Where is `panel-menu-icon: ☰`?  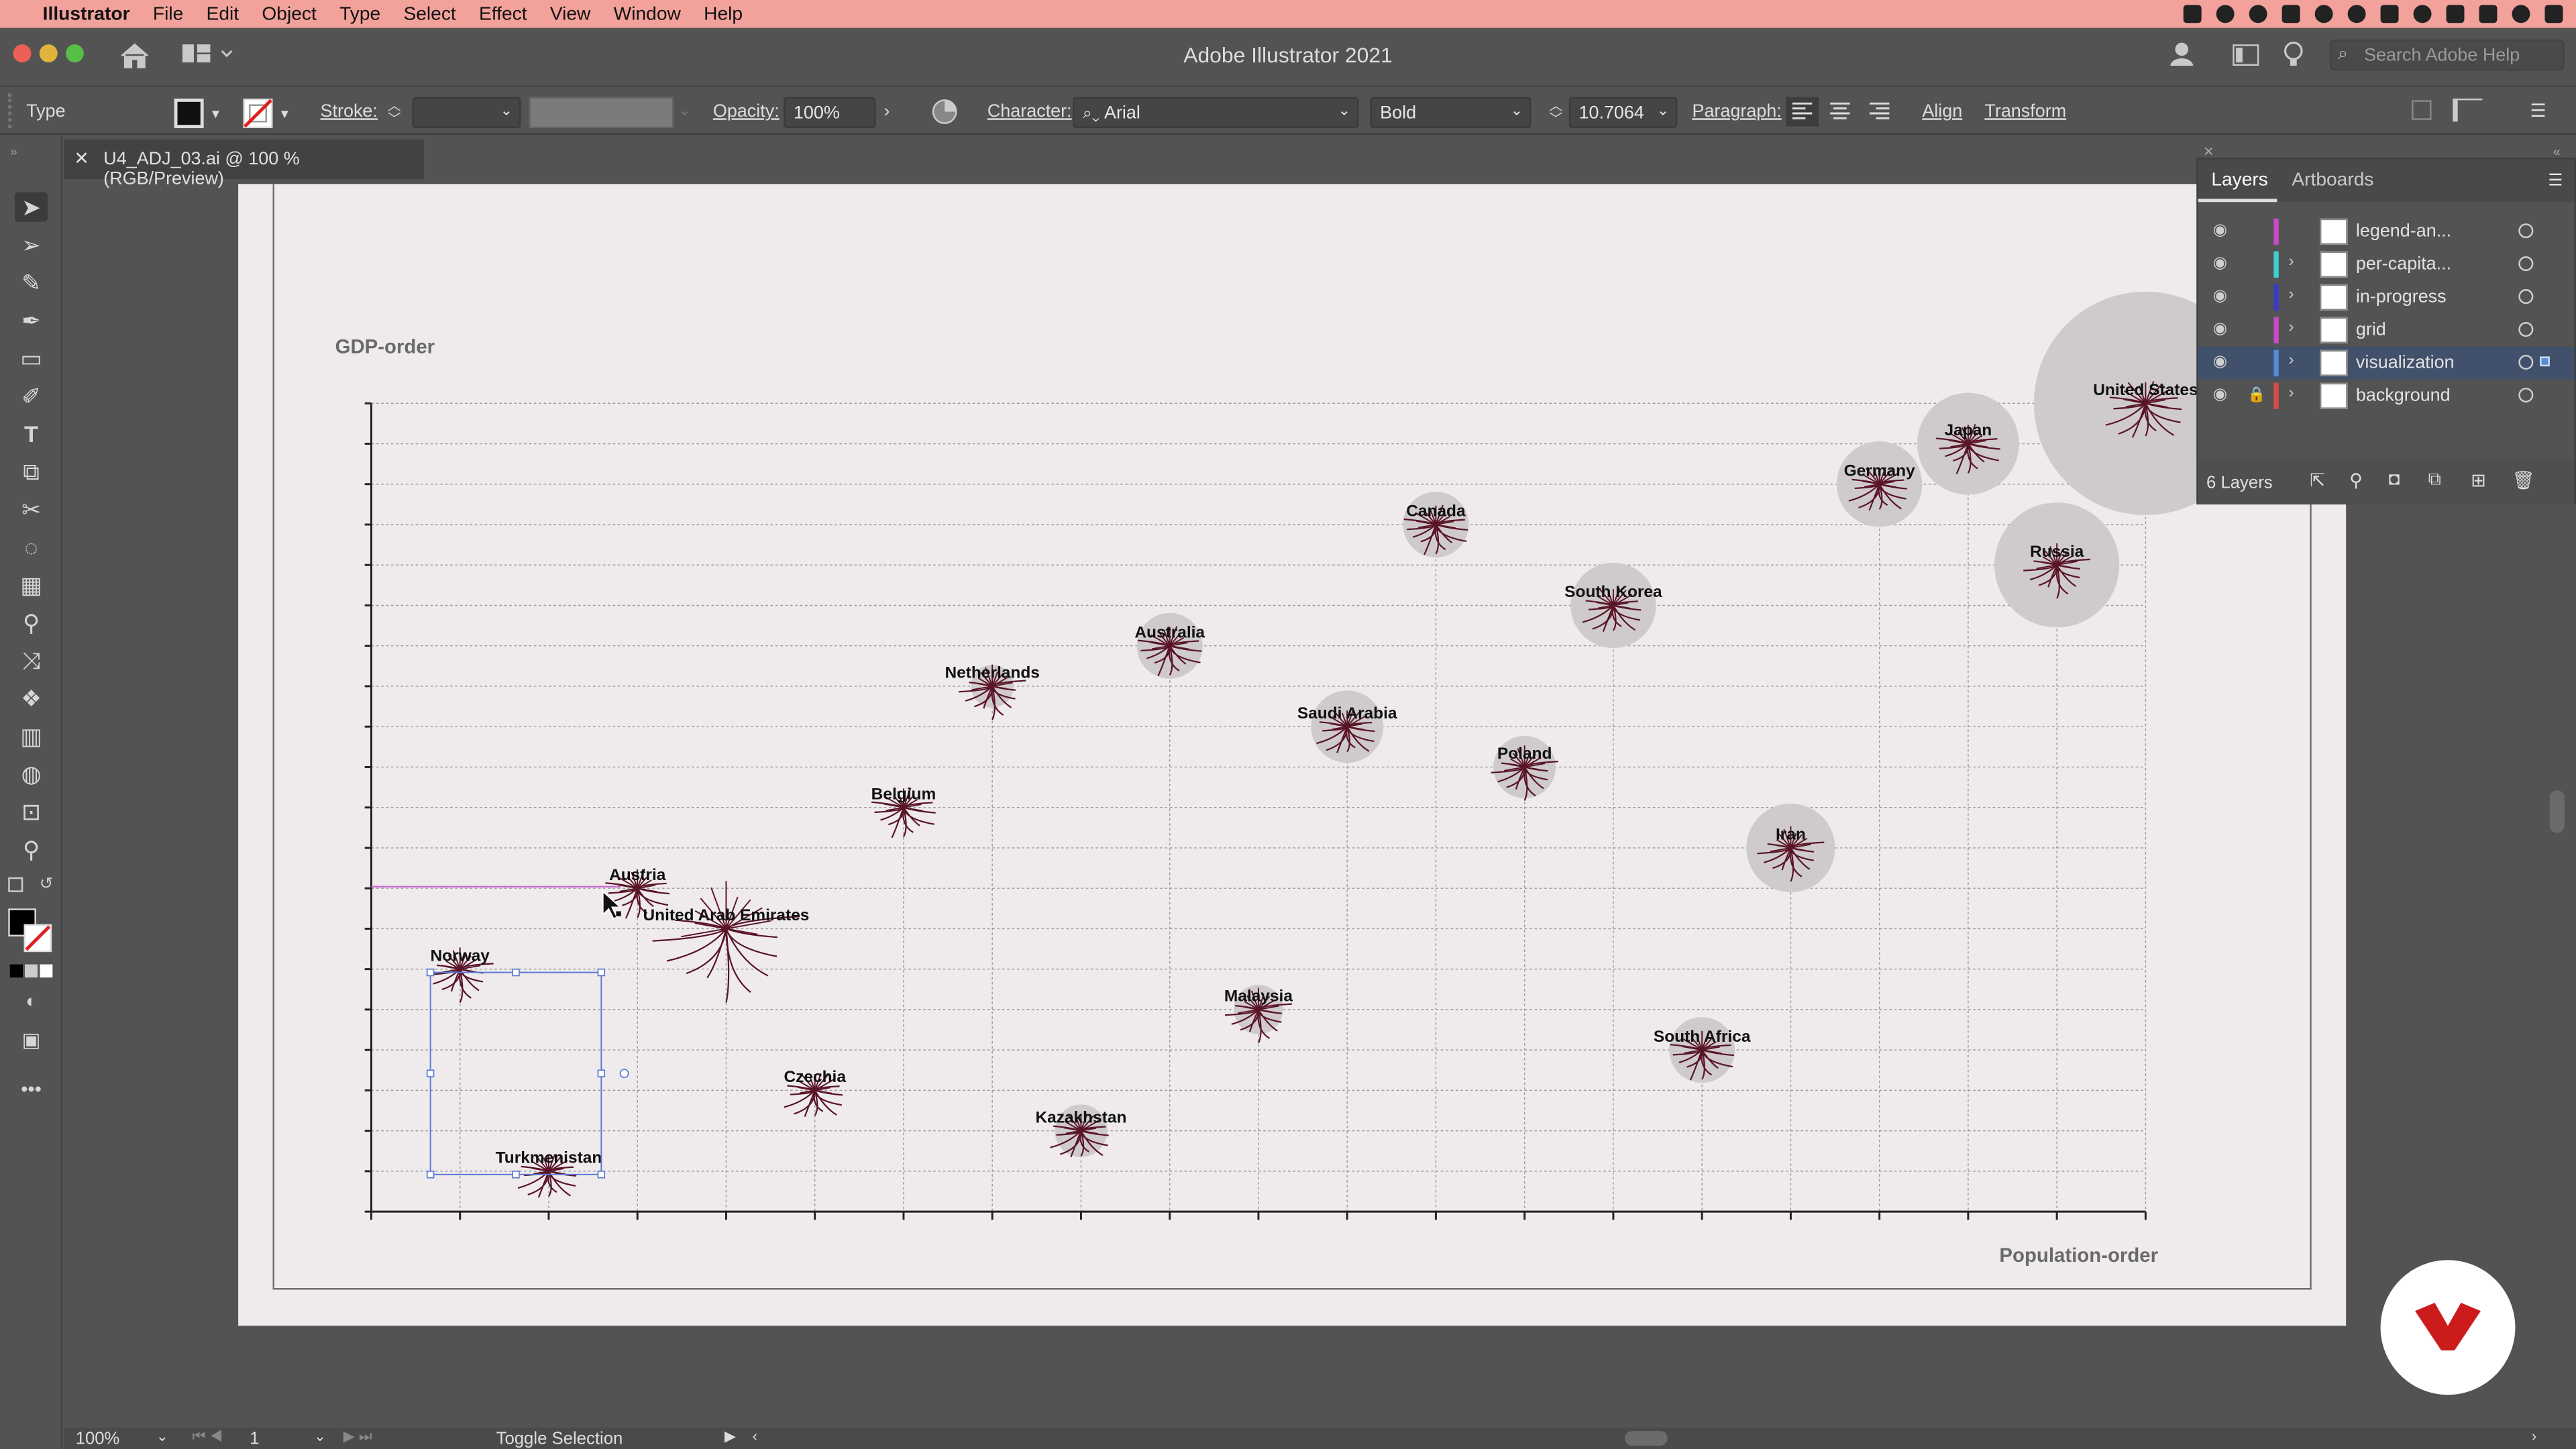
panel-menu-icon: ☰ is located at coordinates (2555, 181).